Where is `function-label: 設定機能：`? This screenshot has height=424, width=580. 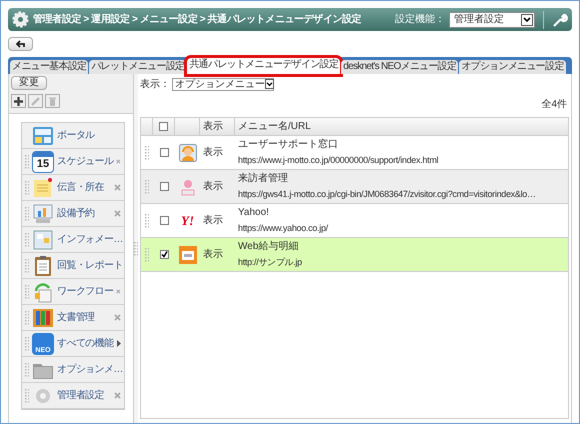 function-label: 設定機能： is located at coordinates (420, 19).